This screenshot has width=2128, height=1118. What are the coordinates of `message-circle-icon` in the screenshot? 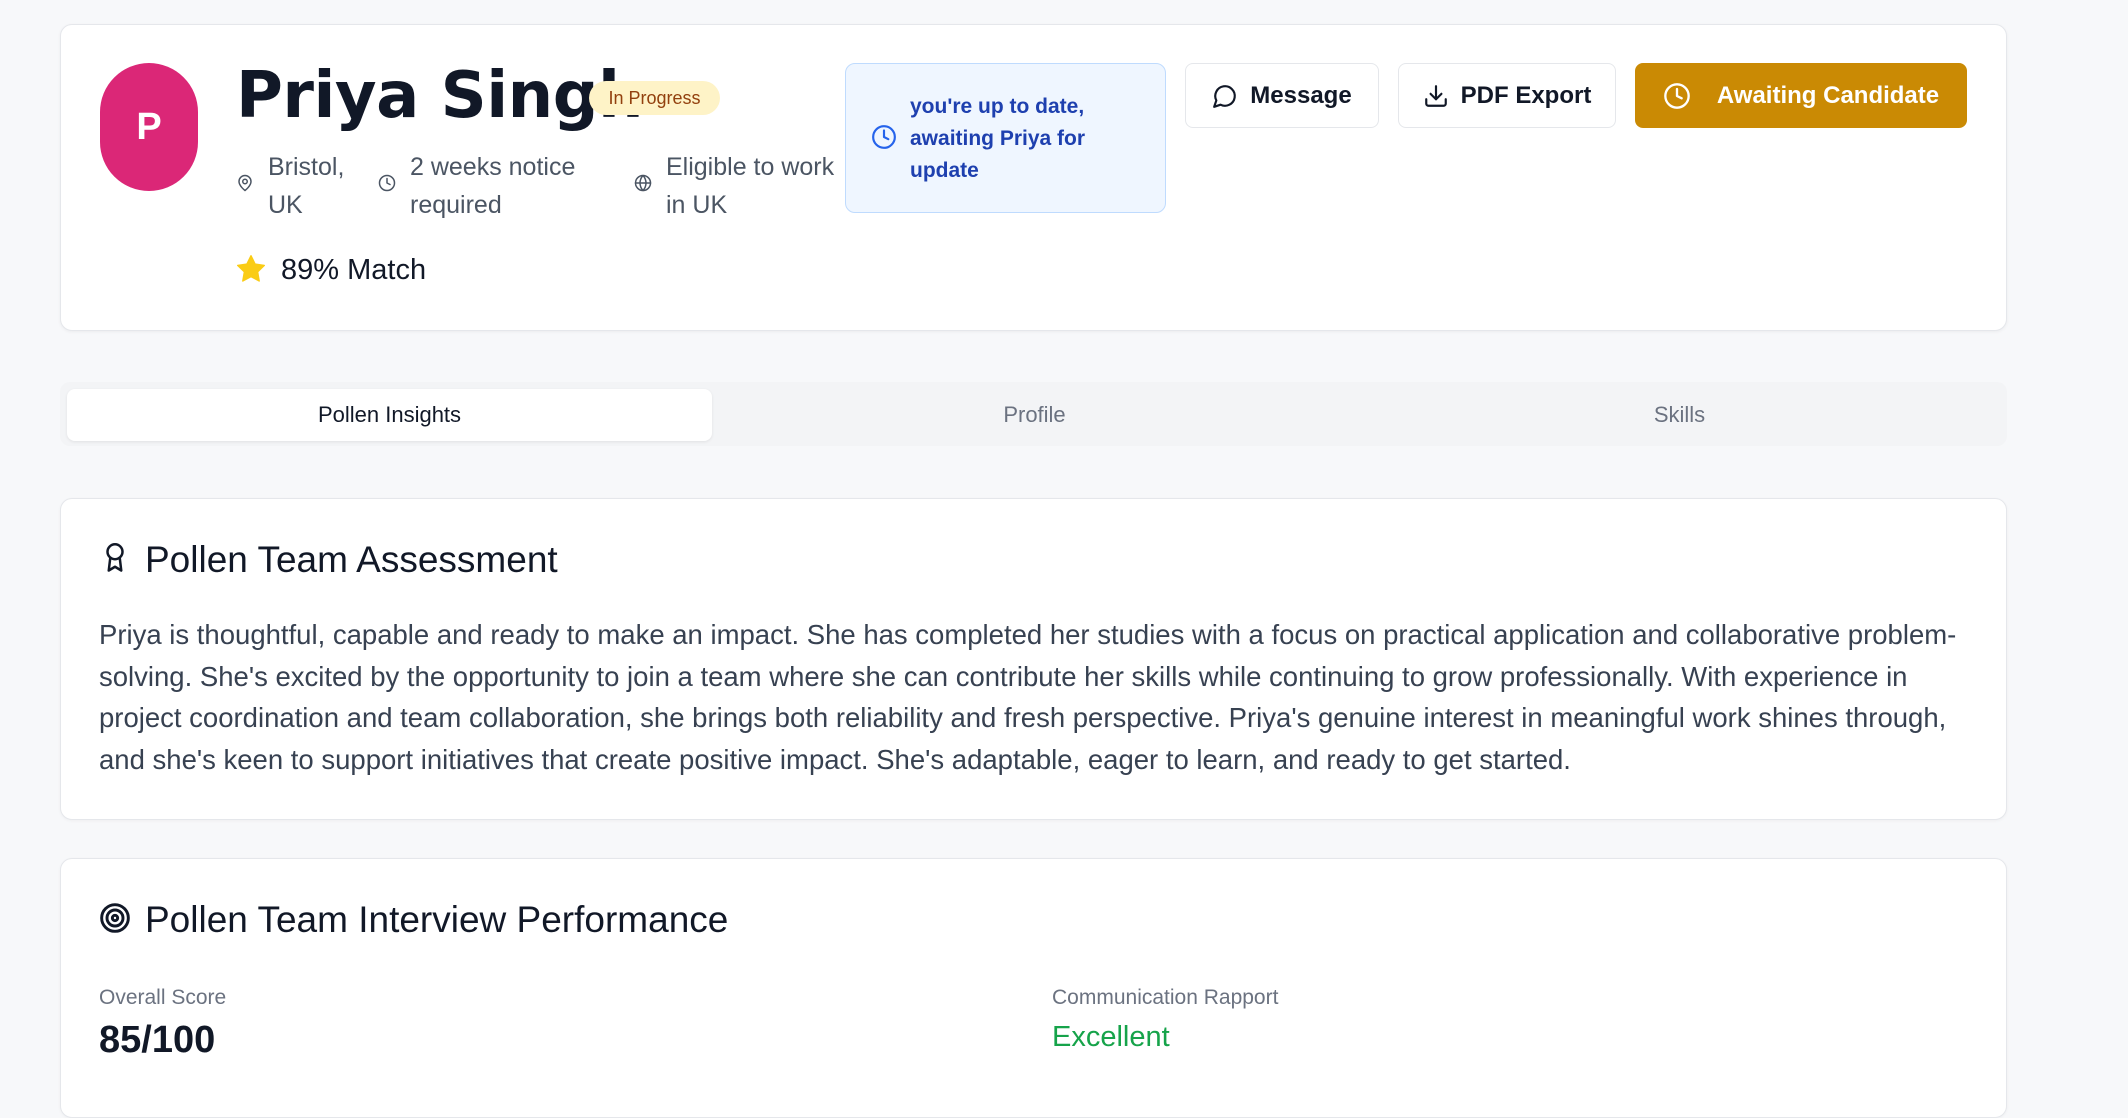 It's located at (1225, 96).